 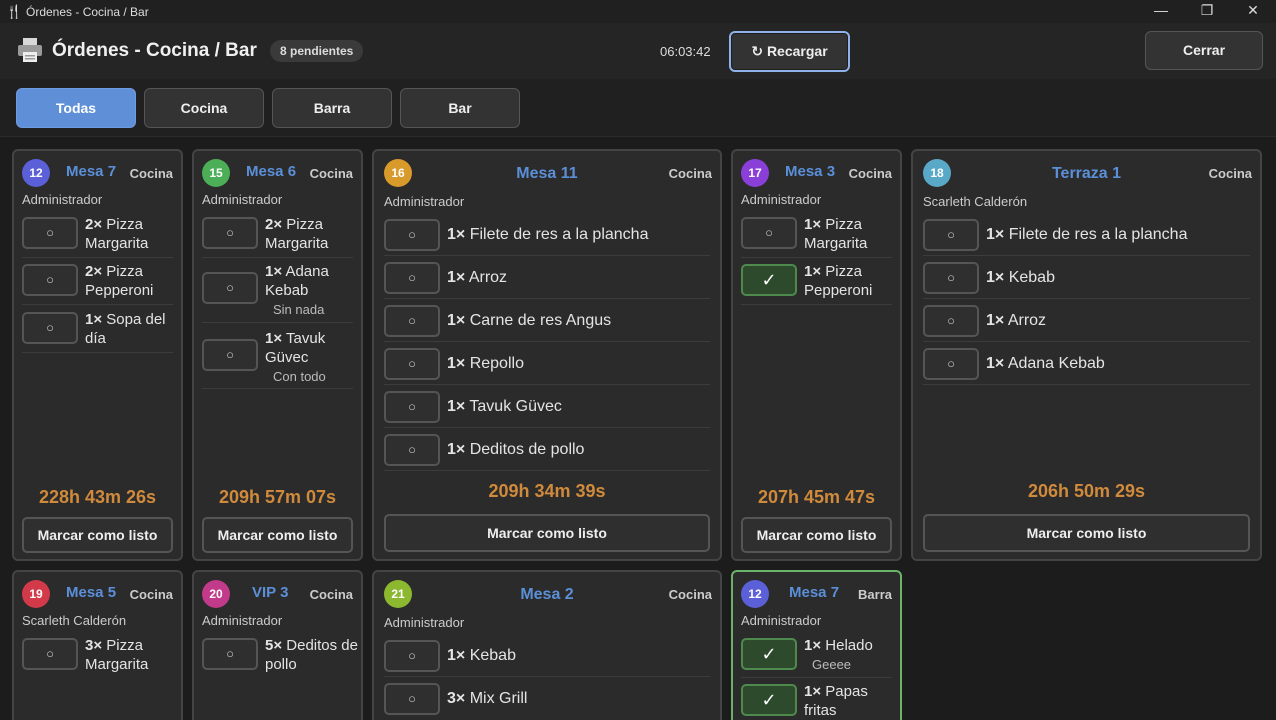 What do you see at coordinates (547, 279) in the screenshot?
I see `order-item: ○ 1× Arroz` at bounding box center [547, 279].